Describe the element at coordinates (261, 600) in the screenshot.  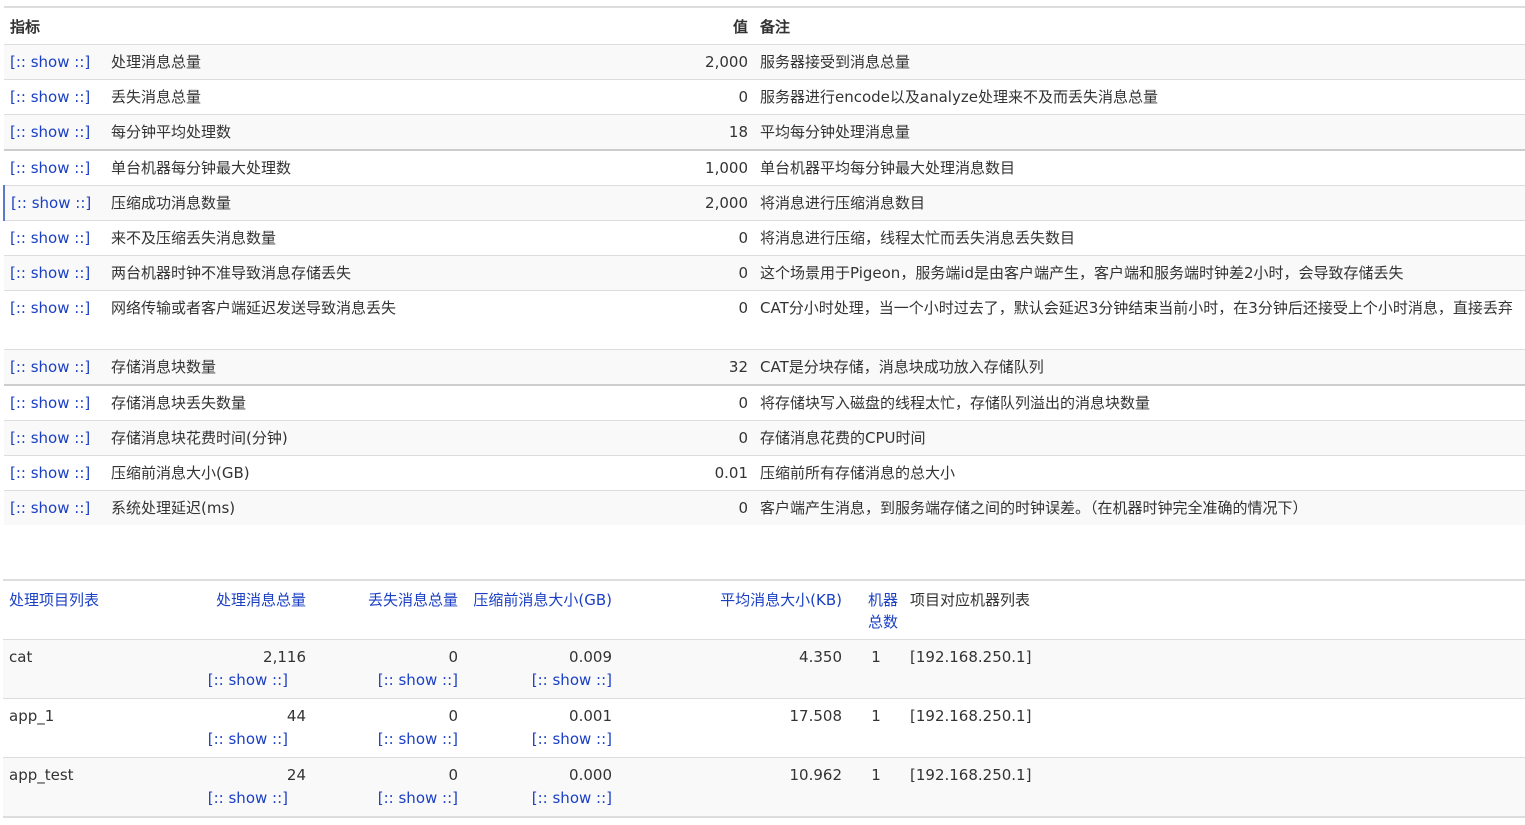
I see `sort-by-total-link: 处理消息总量` at that location.